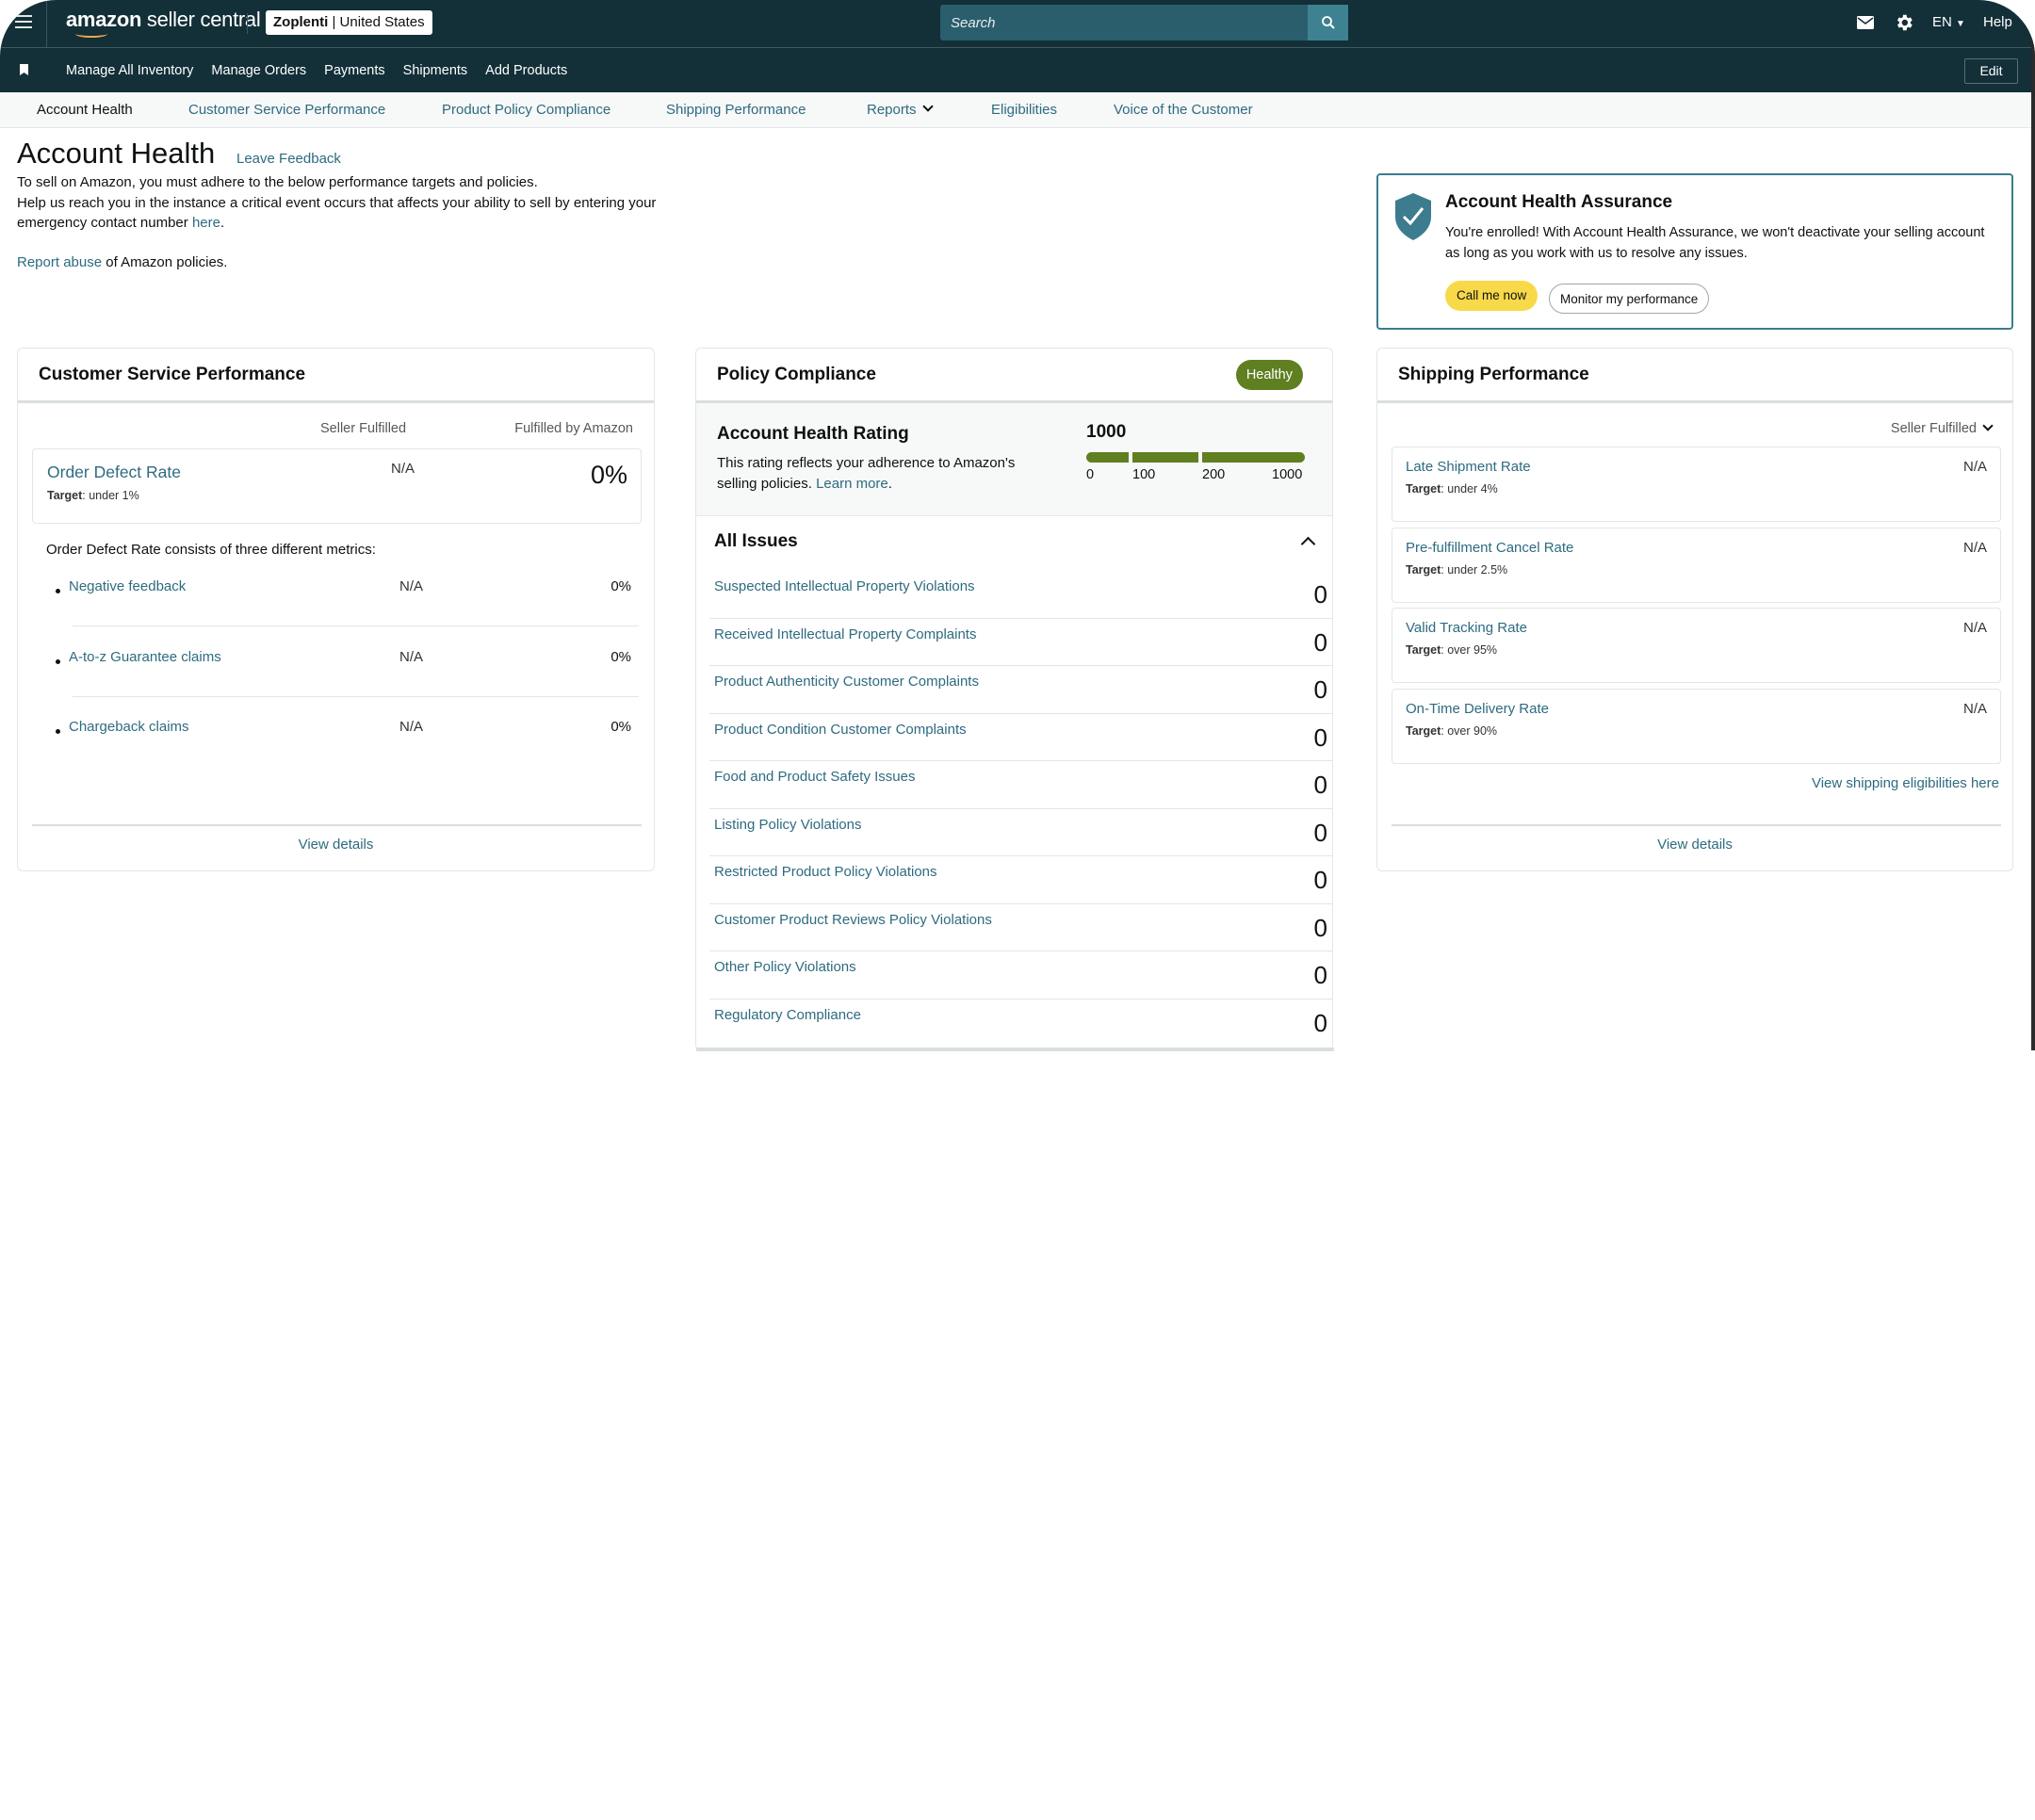 The width and height of the screenshot is (2035, 1820). I want to click on bookmark-icon, so click(24, 69).